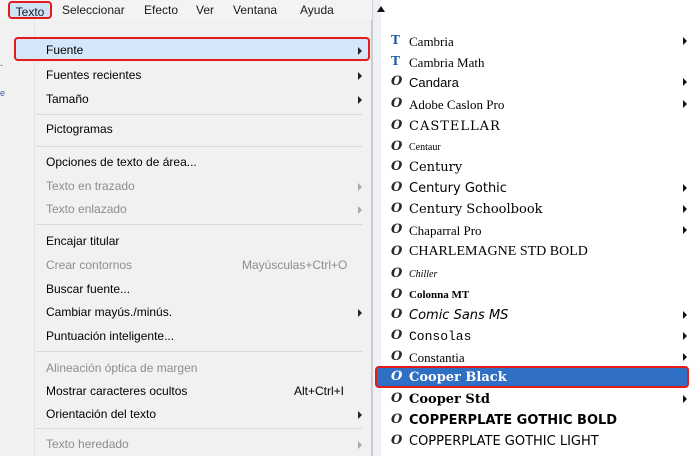 The image size is (690, 456). Describe the element at coordinates (121, 368) in the screenshot. I see `menu-item-alineacion-optica: Alineación óptica de margen` at that location.